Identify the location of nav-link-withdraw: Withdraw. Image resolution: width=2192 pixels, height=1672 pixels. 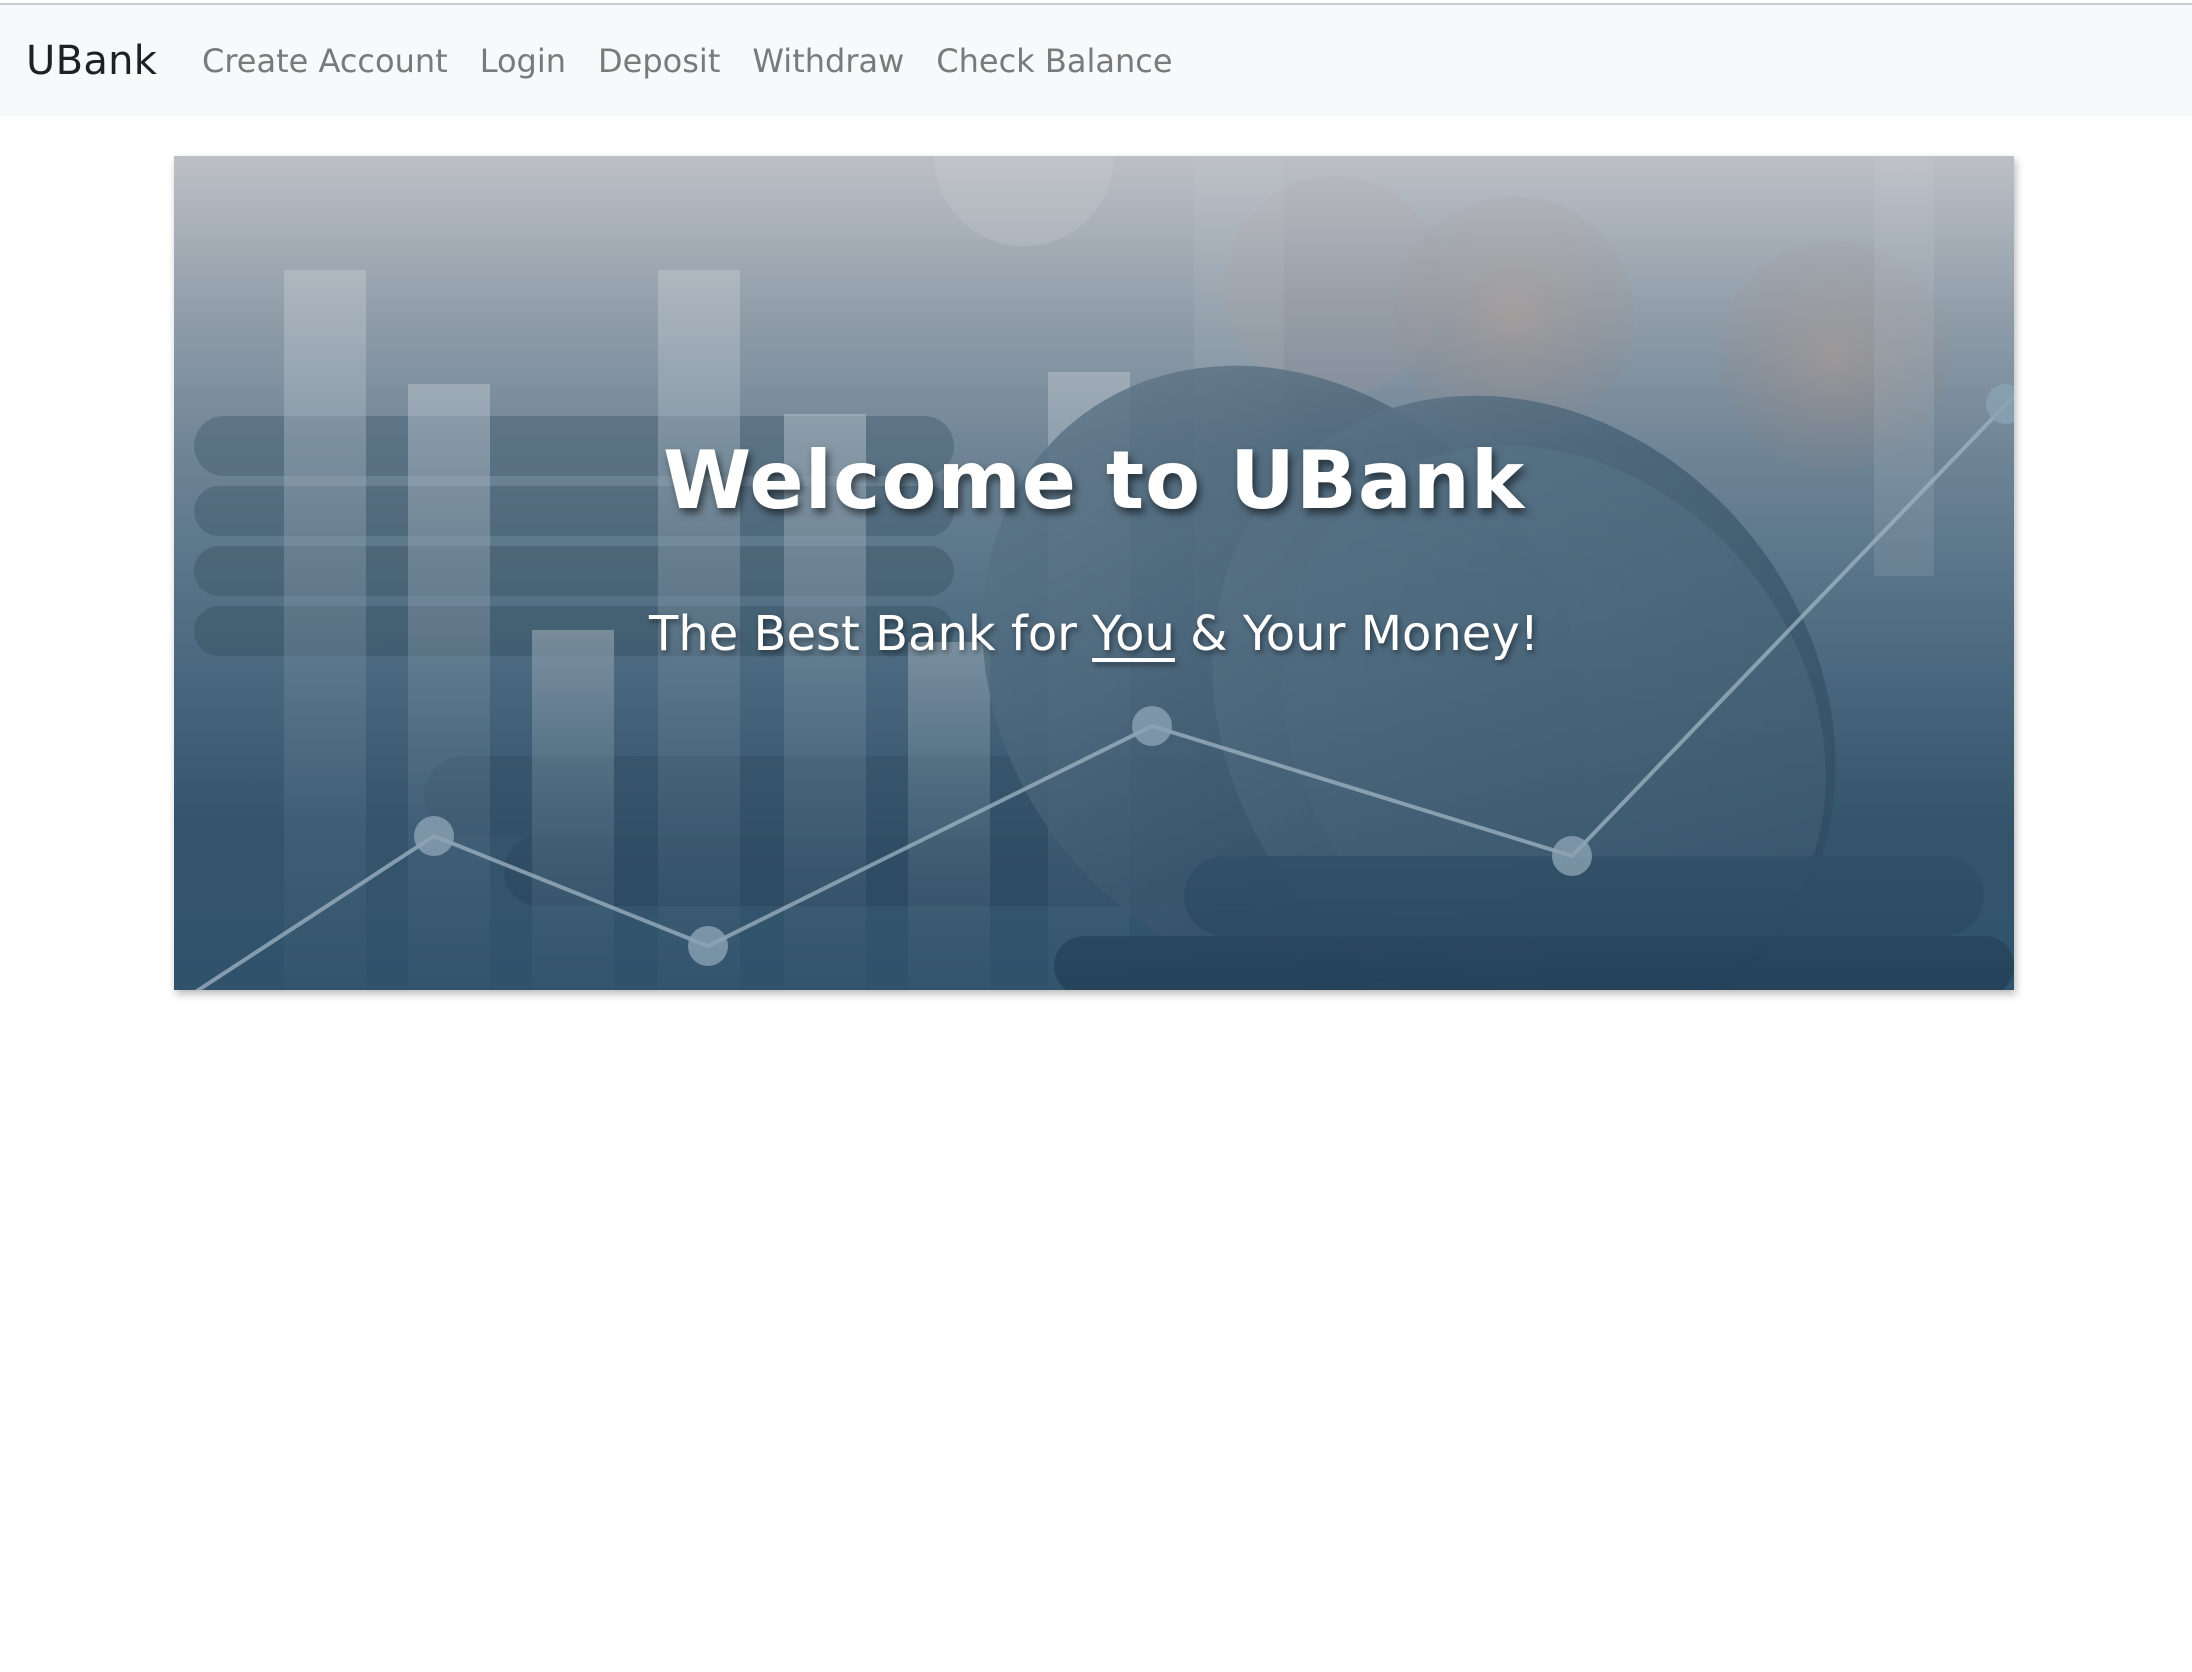
(828, 61).